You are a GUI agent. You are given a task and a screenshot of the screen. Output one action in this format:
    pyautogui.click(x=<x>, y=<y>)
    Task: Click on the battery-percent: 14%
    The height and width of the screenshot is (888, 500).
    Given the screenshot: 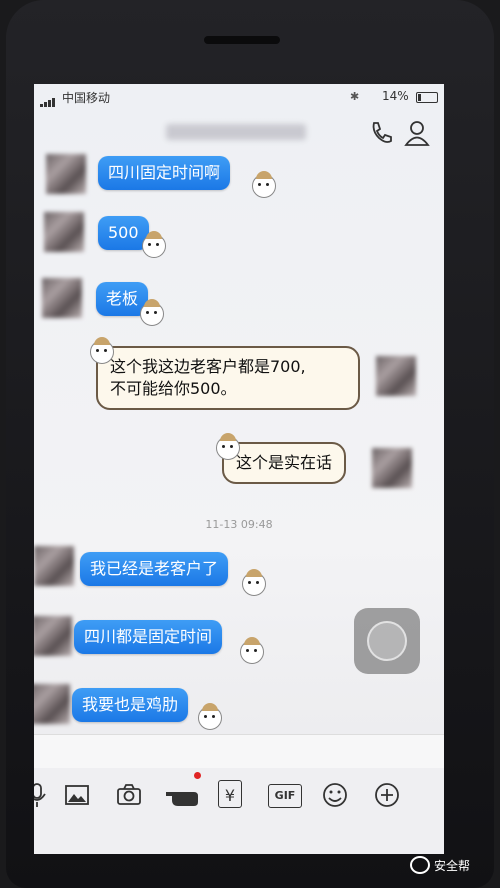 What is the action you would take?
    pyautogui.click(x=395, y=96)
    